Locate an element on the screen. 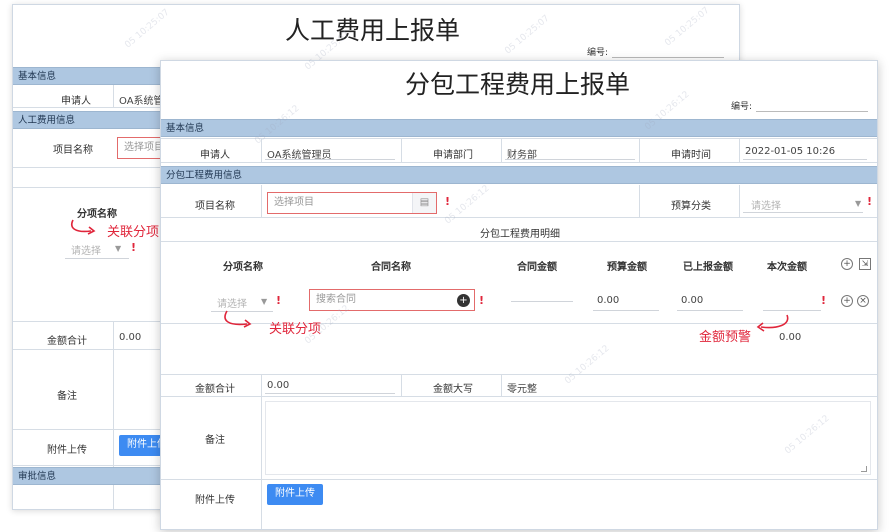 The image size is (891, 532). time-value: 2022-01-05 10:26 is located at coordinates (790, 151).